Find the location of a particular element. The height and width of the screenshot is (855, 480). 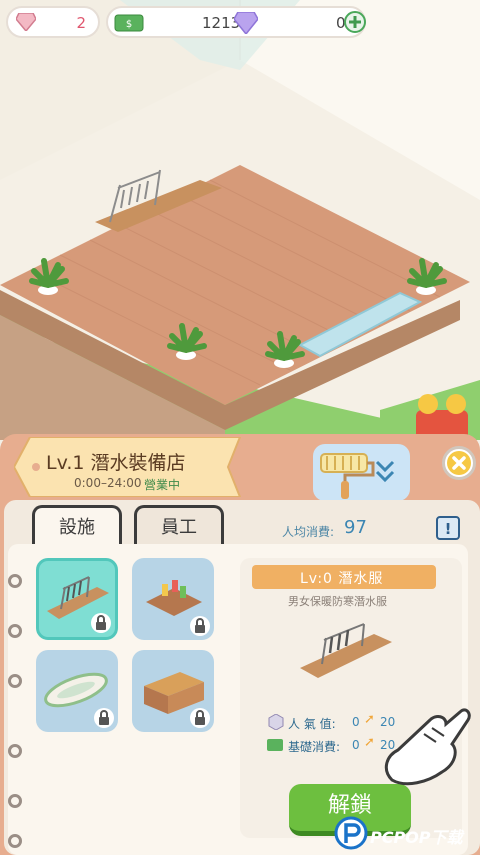

pointing-hand-icon is located at coordinates (427, 747).